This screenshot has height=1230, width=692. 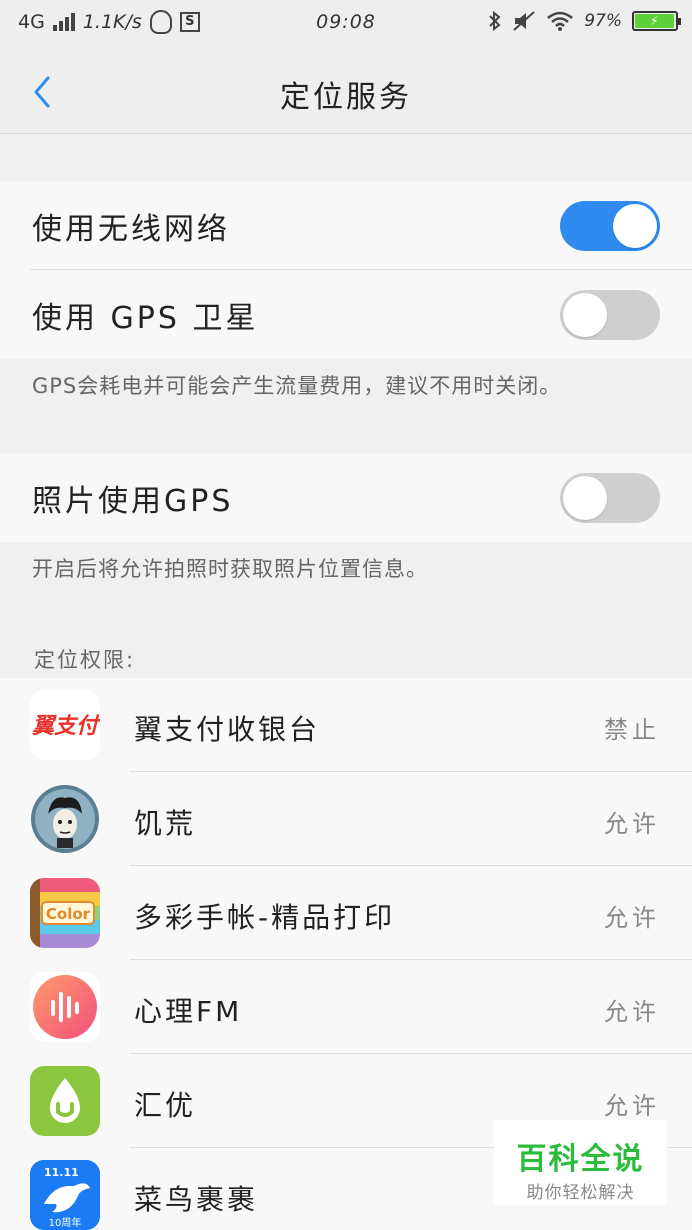 What do you see at coordinates (65, 1195) in the screenshot?
I see `cainiao-icon: 11.11 10周年` at bounding box center [65, 1195].